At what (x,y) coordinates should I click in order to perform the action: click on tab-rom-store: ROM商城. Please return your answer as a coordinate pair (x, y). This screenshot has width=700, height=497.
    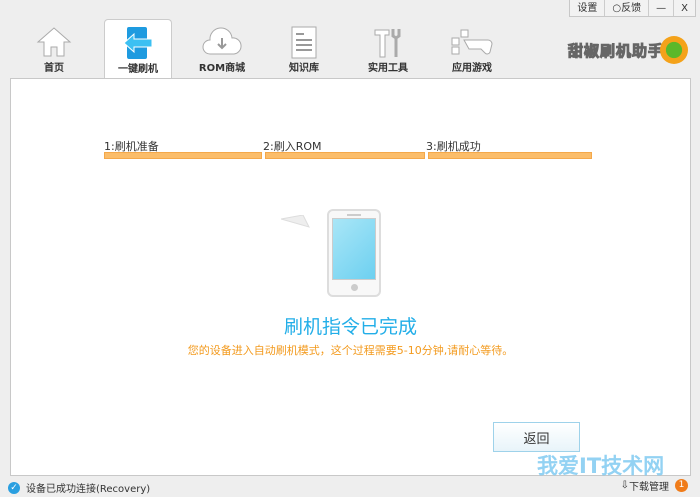
    Looking at the image, I should click on (222, 49).